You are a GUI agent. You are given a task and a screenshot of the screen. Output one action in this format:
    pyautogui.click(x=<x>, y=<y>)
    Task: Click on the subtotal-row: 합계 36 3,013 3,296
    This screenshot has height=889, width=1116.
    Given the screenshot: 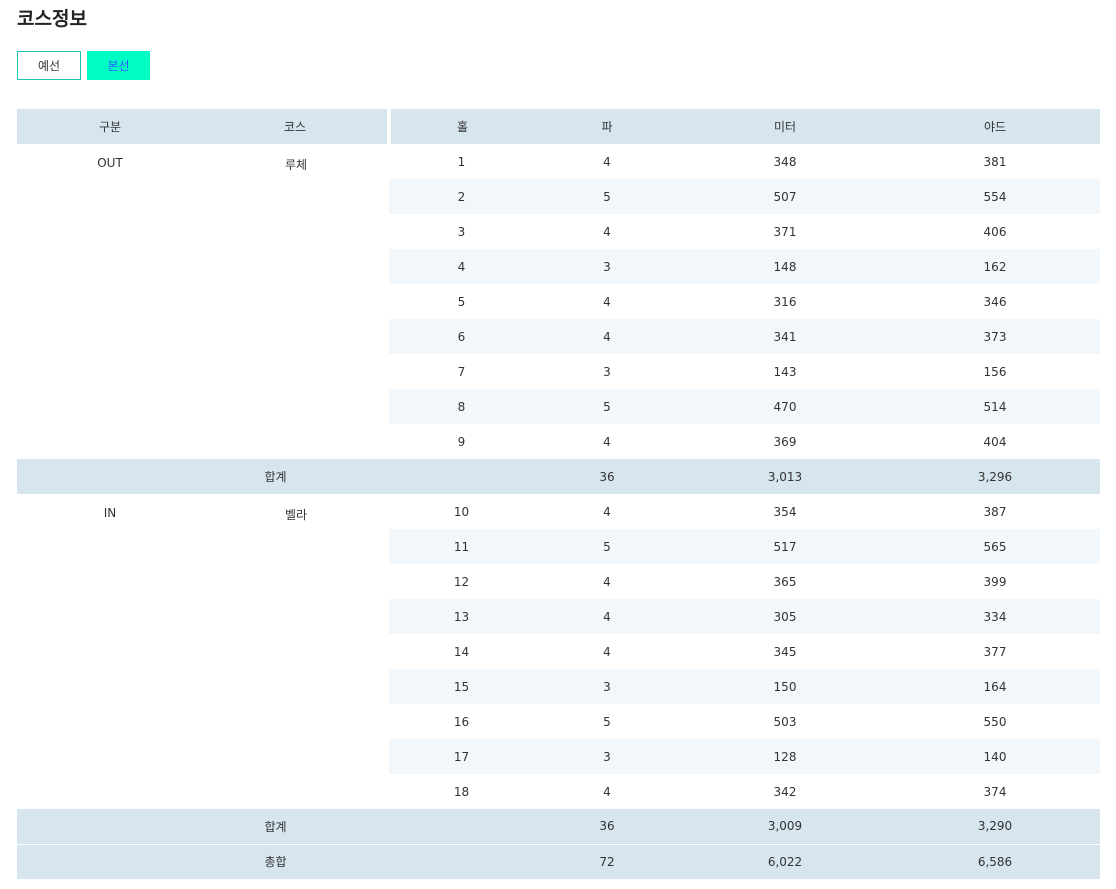 What is the action you would take?
    pyautogui.click(x=558, y=476)
    